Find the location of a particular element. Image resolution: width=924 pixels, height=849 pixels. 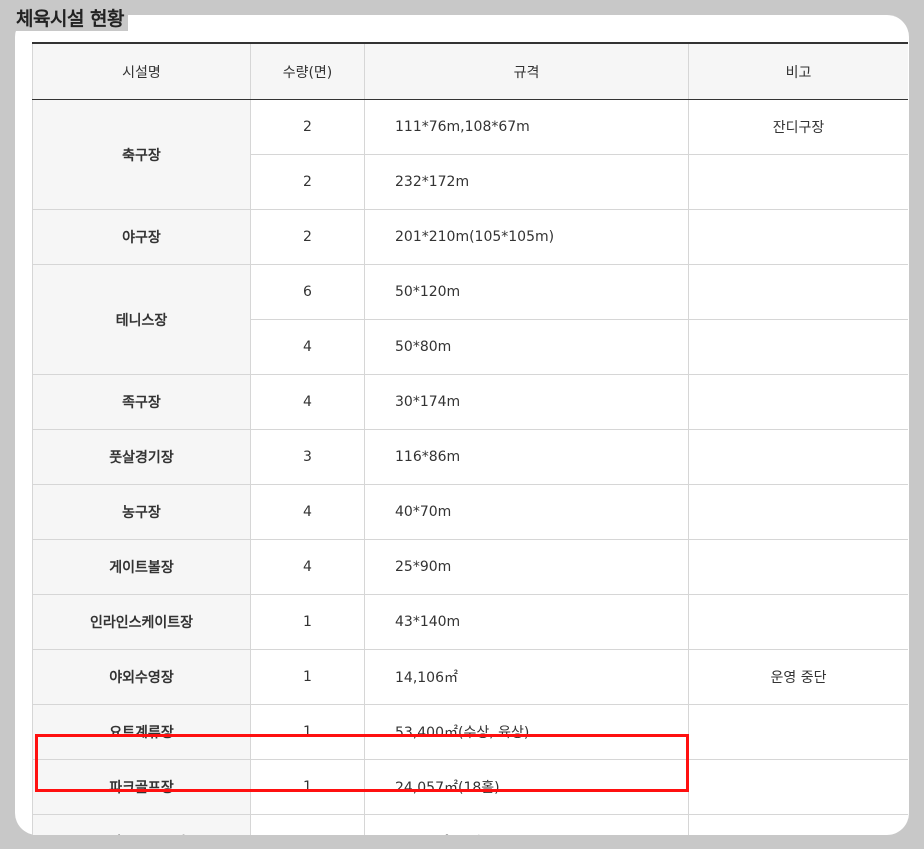

facility-spec: 232*172m is located at coordinates (526, 182).